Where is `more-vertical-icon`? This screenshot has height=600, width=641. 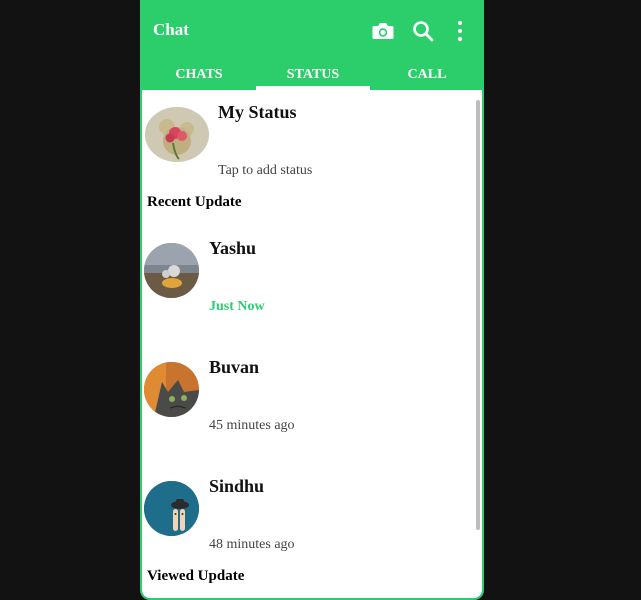 more-vertical-icon is located at coordinates (460, 31).